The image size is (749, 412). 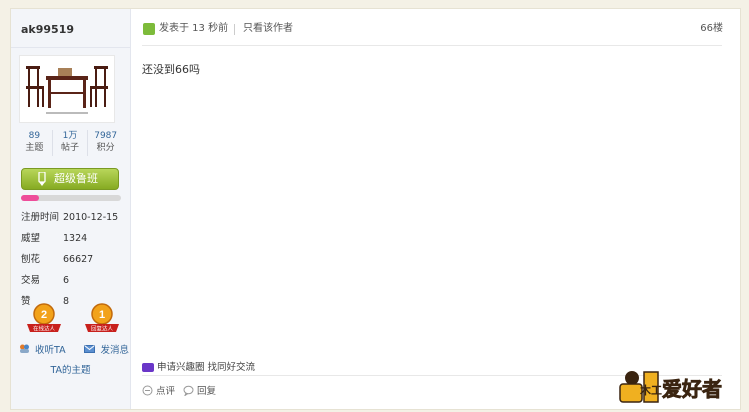 What do you see at coordinates (206, 367) in the screenshot?
I see `interest-text: 申请兴趣圈 找同好交流` at bounding box center [206, 367].